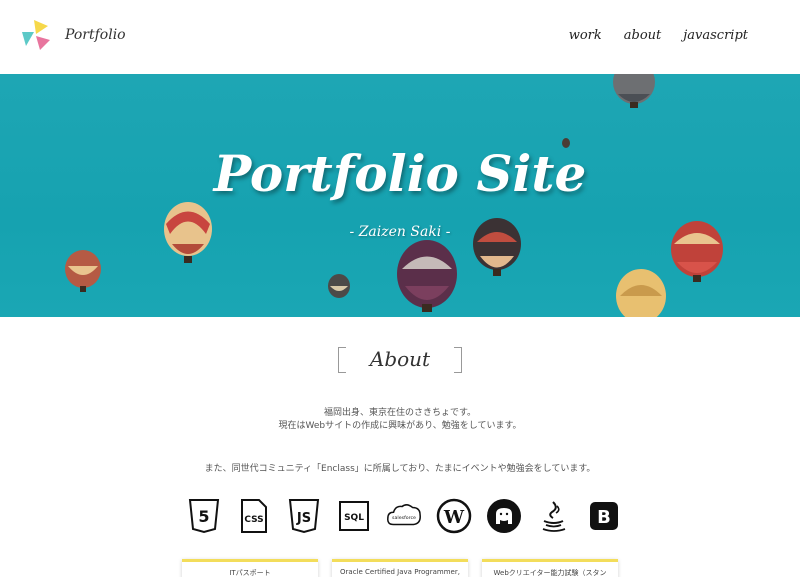 This screenshot has height=577, width=800. What do you see at coordinates (400, 426) in the screenshot?
I see `about-text-line-2: 現在はWebサイトの作成に興味があり、勉強をしています。` at bounding box center [400, 426].